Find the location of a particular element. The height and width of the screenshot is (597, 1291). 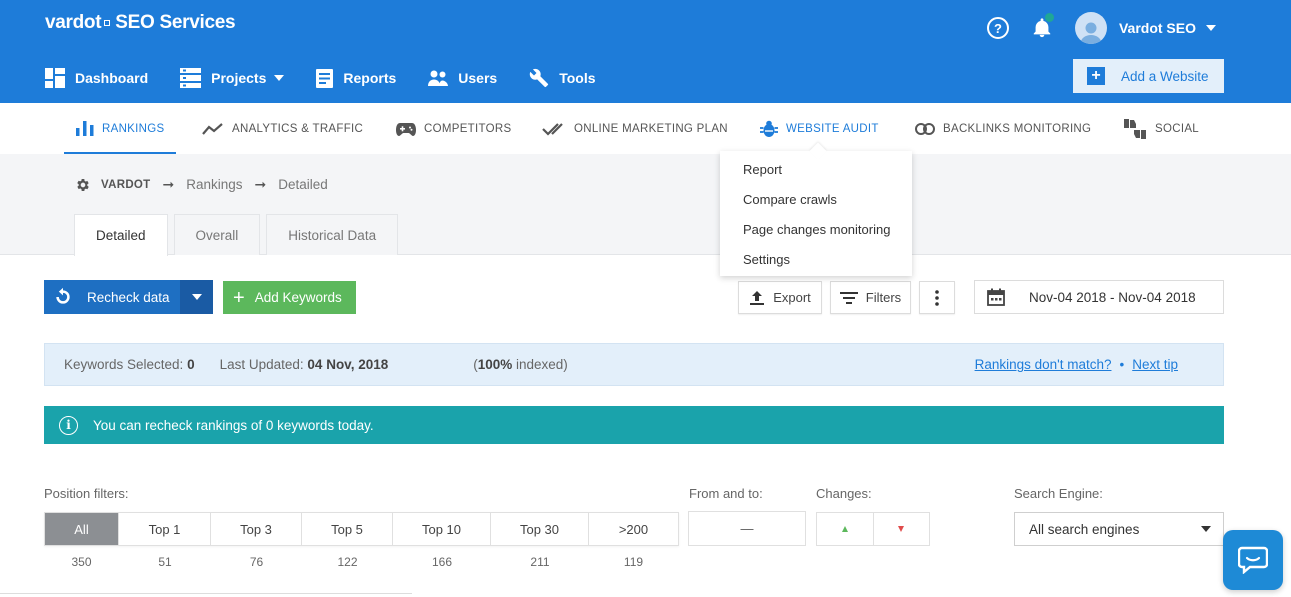

thumbs-icon is located at coordinates (1135, 128).